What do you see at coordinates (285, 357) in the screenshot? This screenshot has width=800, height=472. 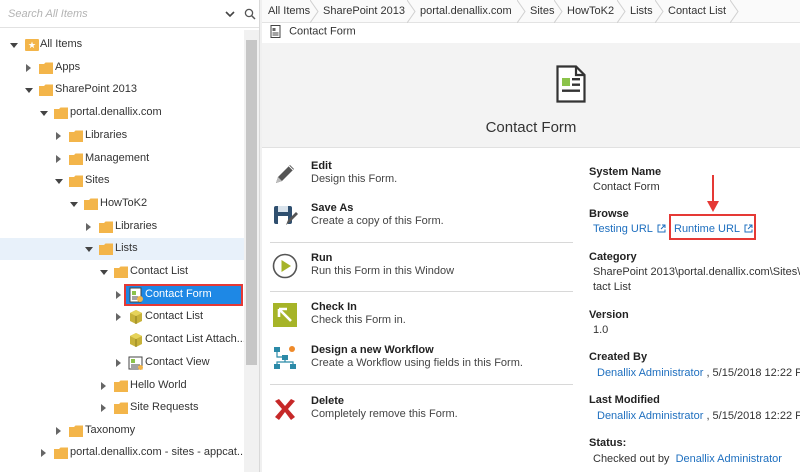 I see `workflow-icon` at bounding box center [285, 357].